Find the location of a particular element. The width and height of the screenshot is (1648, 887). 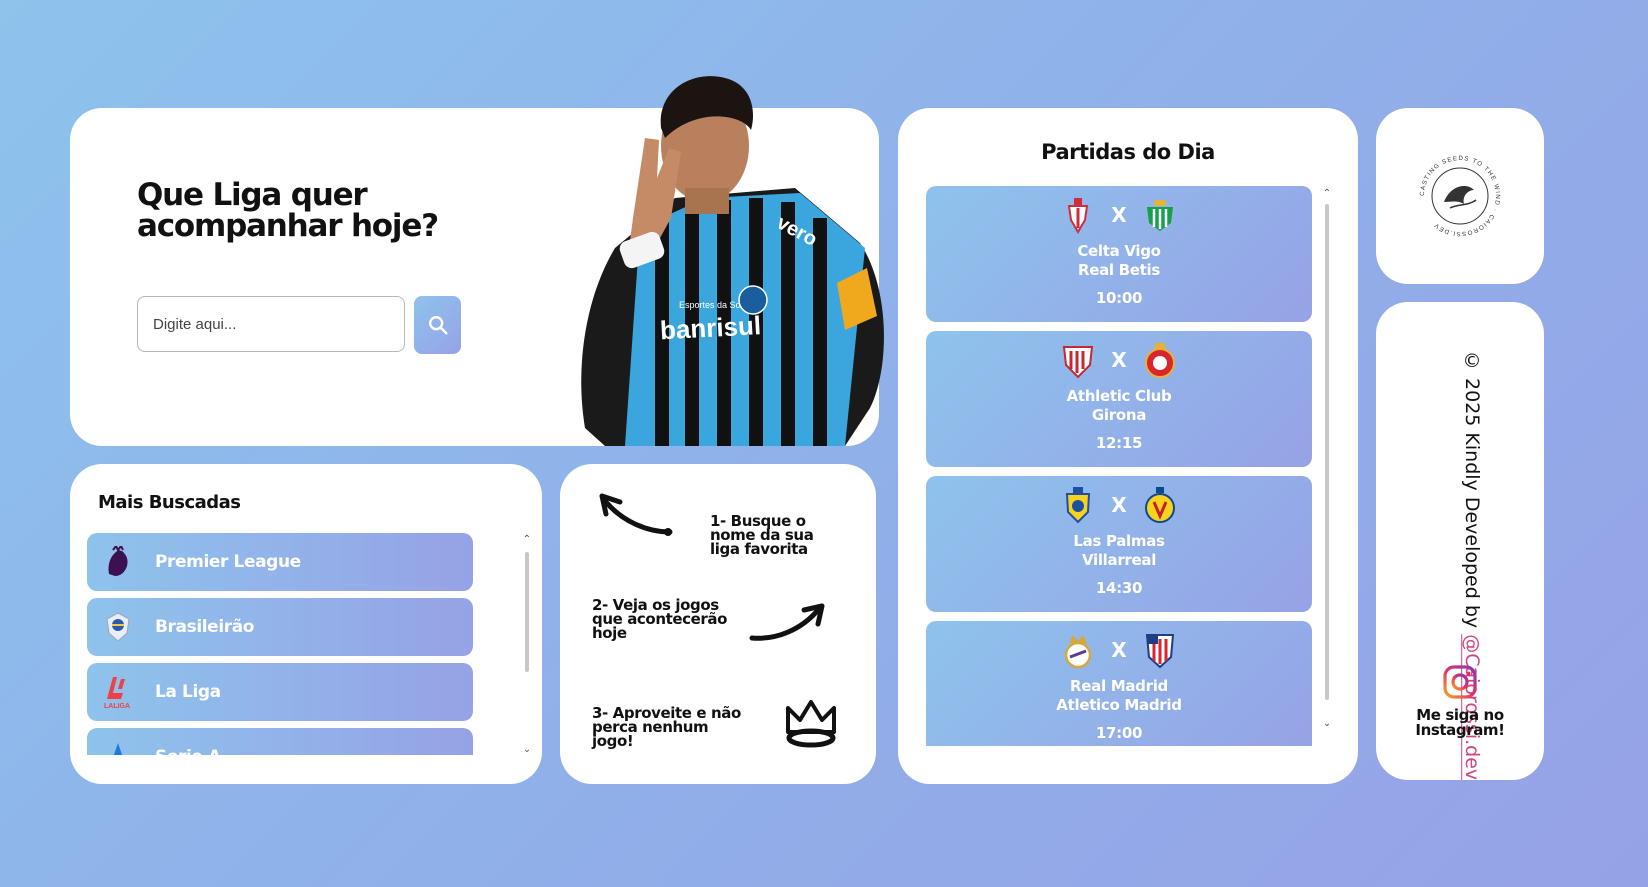

home-team: Celta Vigo is located at coordinates (1119, 251).